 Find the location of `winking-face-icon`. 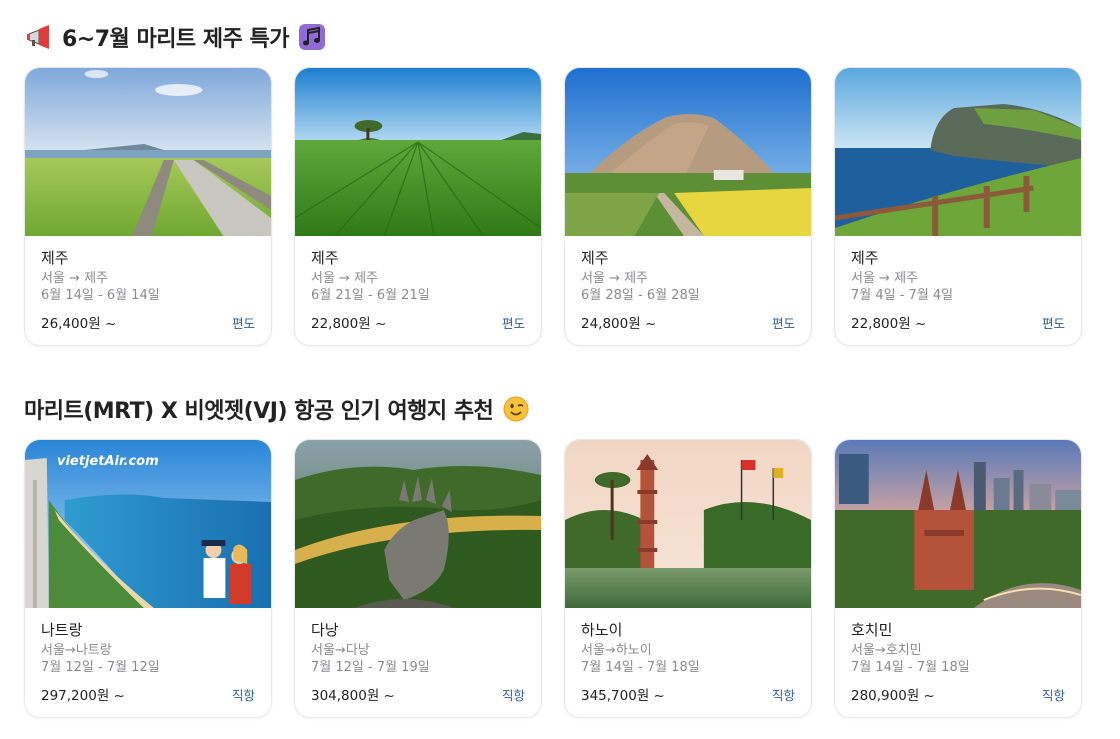

winking-face-icon is located at coordinates (516, 409).